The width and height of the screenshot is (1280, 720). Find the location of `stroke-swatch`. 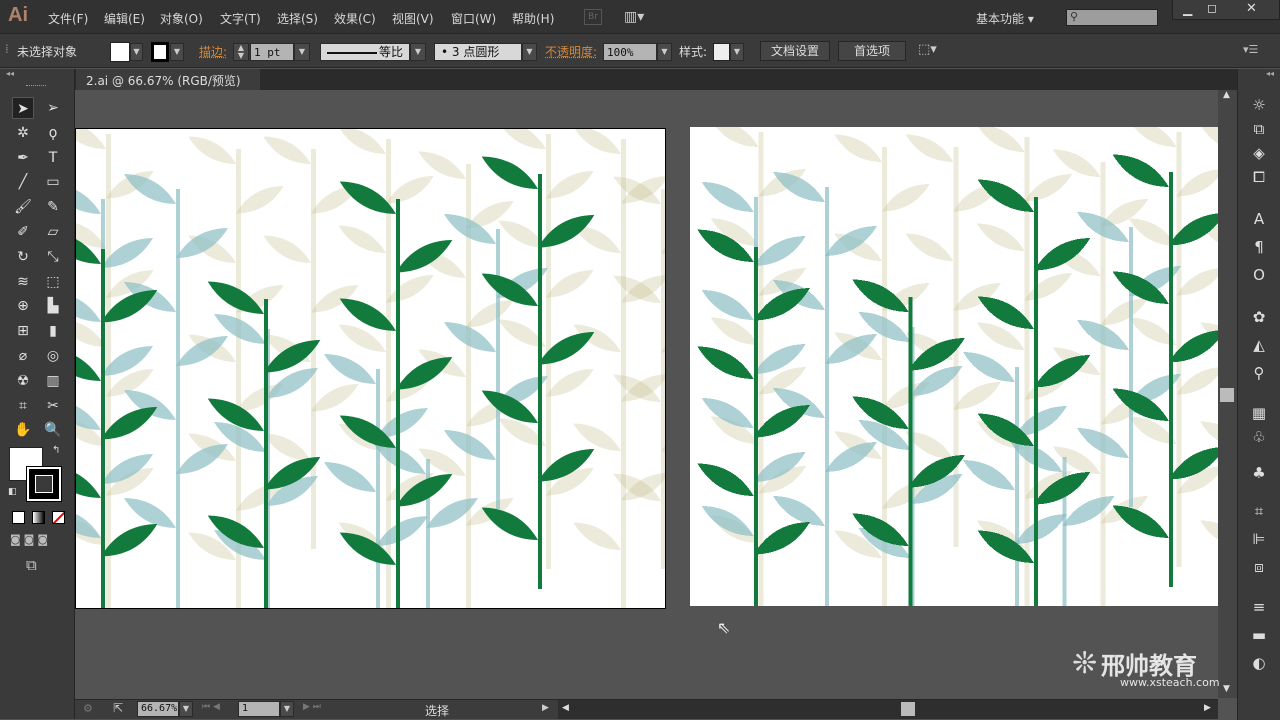

stroke-swatch is located at coordinates (160, 52).